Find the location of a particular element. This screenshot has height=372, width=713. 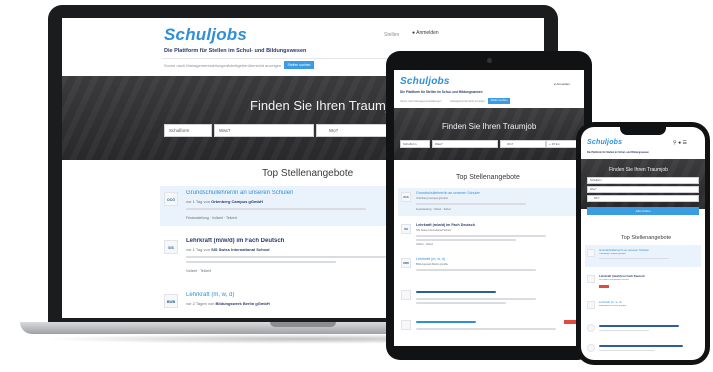

search-icon: ⚲ is located at coordinates (675, 143).